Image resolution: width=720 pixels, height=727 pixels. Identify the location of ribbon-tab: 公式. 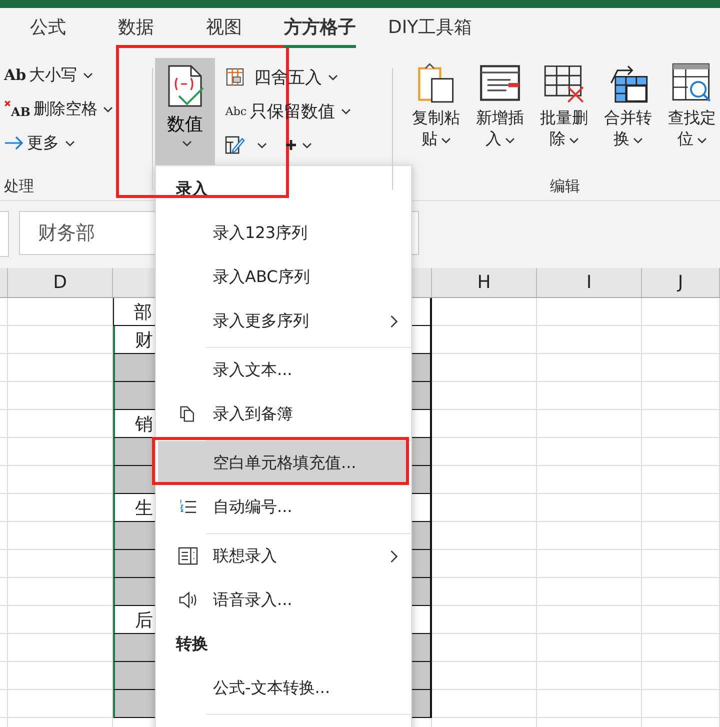
(48, 29).